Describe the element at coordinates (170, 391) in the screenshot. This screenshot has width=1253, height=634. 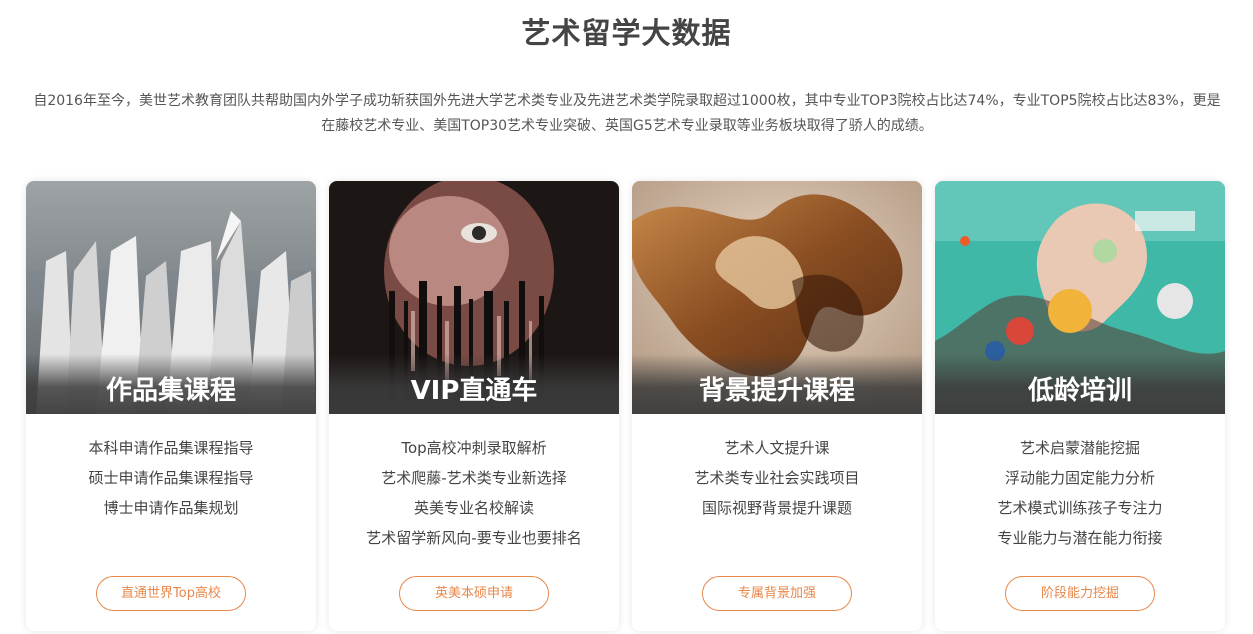
I see `card-title: 作品集课程` at that location.